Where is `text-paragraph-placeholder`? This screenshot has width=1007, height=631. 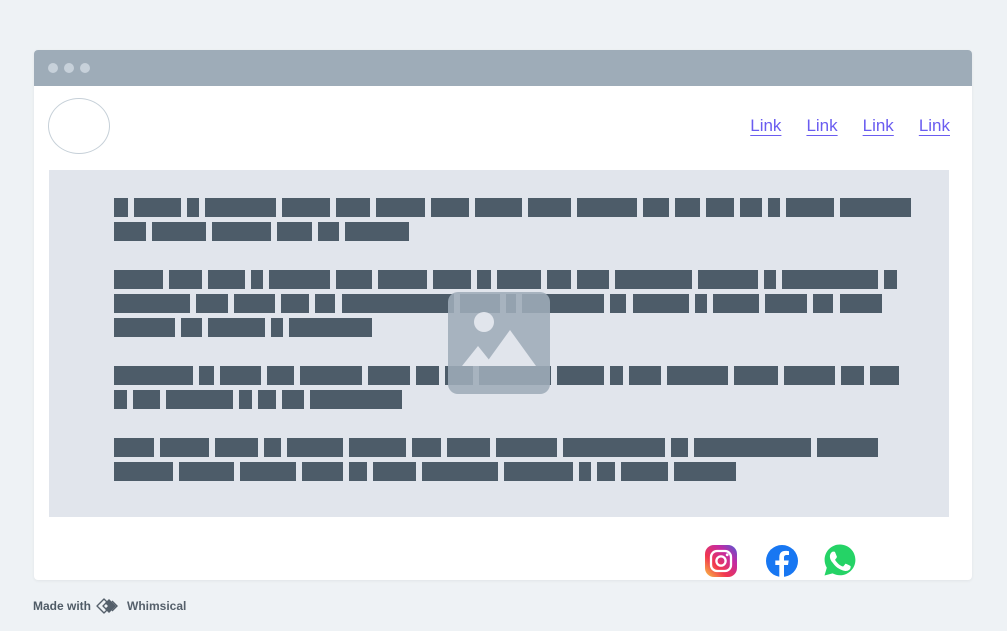
text-paragraph-placeholder is located at coordinates (514, 222).